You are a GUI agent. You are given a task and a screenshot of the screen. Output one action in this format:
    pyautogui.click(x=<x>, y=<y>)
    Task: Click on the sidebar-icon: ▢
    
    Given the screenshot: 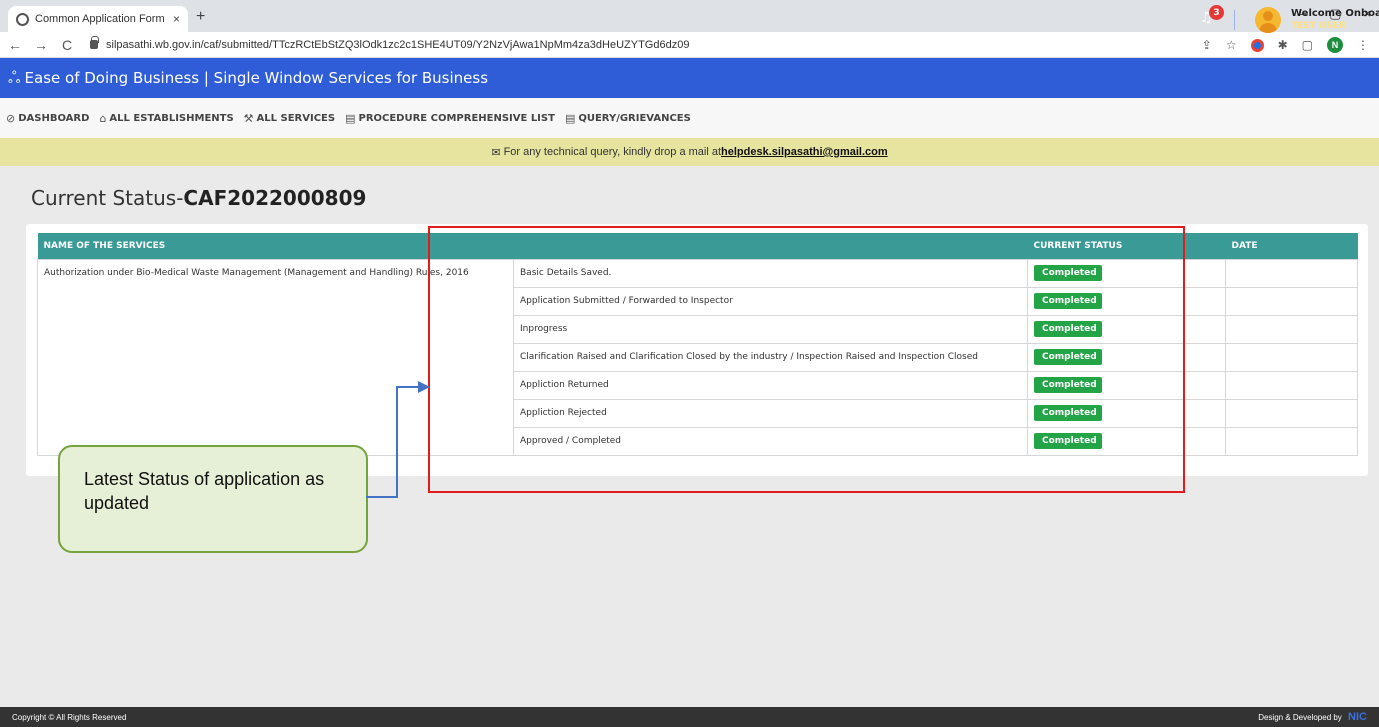 What is the action you would take?
    pyautogui.click(x=1307, y=45)
    